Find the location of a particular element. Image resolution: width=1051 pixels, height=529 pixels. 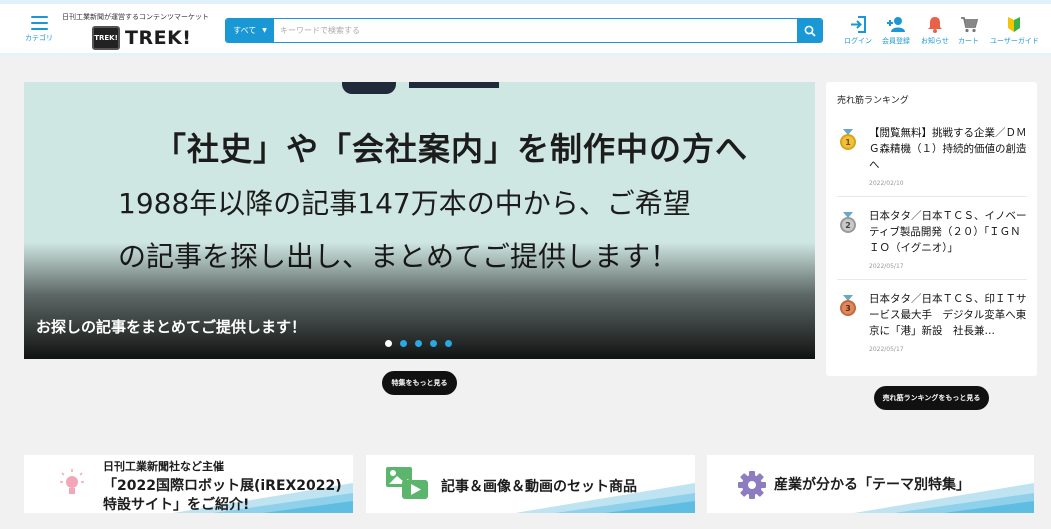

nav-notifications: お知らせ is located at coordinates (935, 31).